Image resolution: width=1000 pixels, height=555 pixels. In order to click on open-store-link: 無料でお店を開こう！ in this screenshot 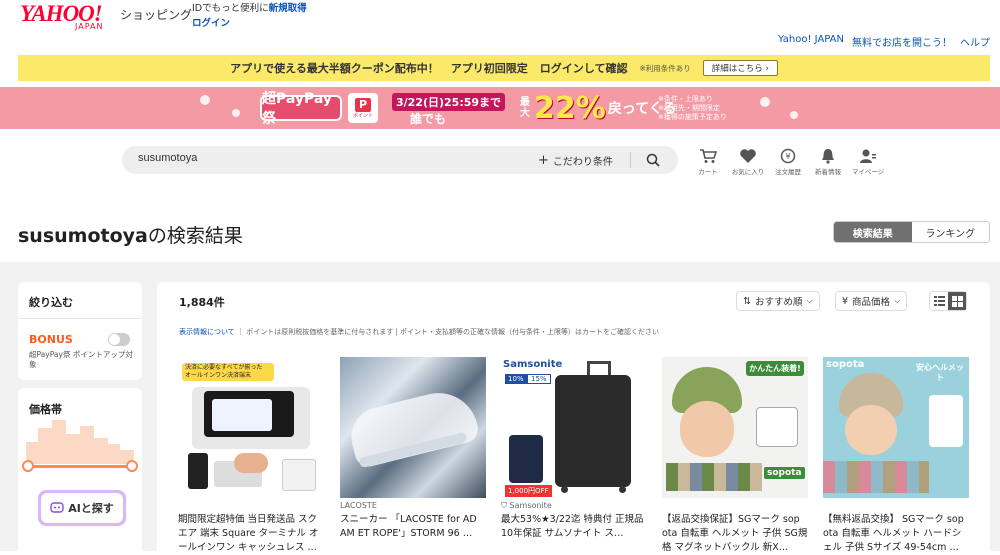, I will do `click(902, 41)`.